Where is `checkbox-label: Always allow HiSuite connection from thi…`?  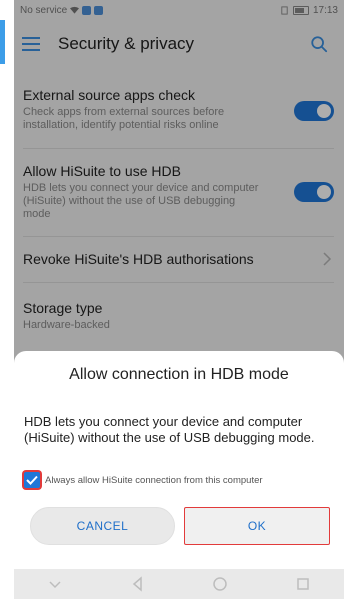 checkbox-label: Always allow HiSuite connection from thi… is located at coordinates (154, 480).